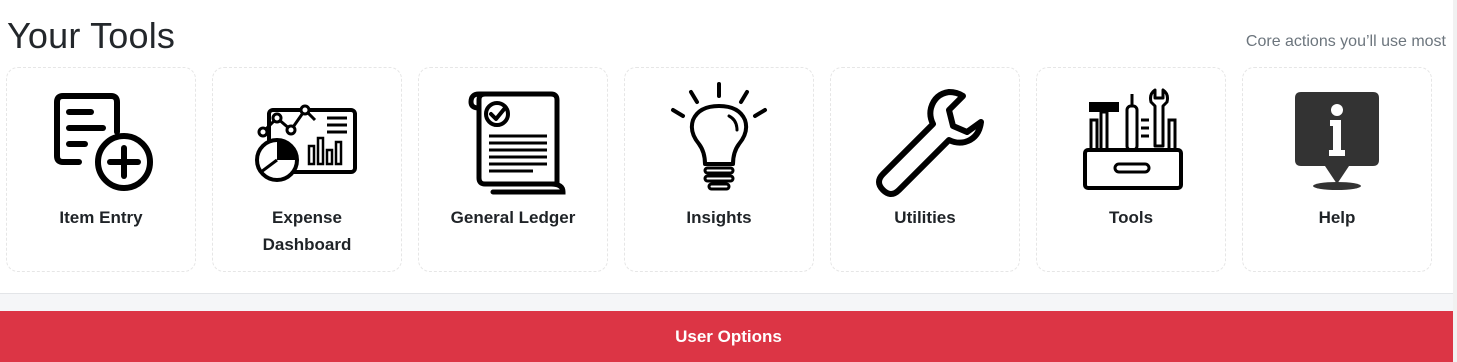 The height and width of the screenshot is (362, 1457). I want to click on tool-card-tools: Tools, so click(1131, 169).